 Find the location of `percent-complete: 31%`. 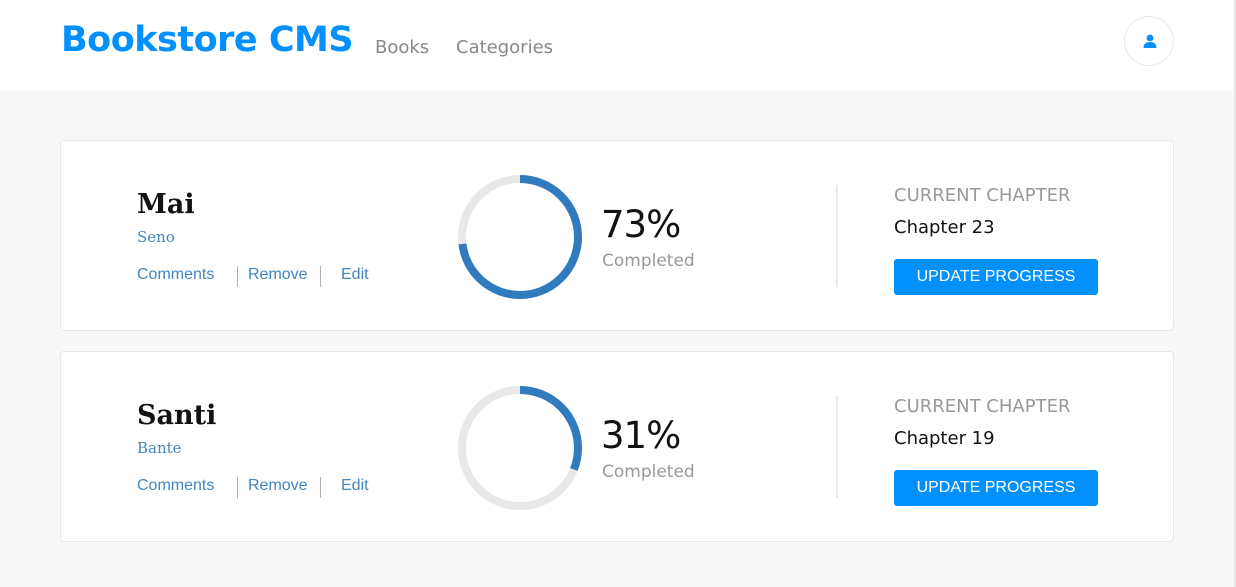

percent-complete: 31% is located at coordinates (641, 435).